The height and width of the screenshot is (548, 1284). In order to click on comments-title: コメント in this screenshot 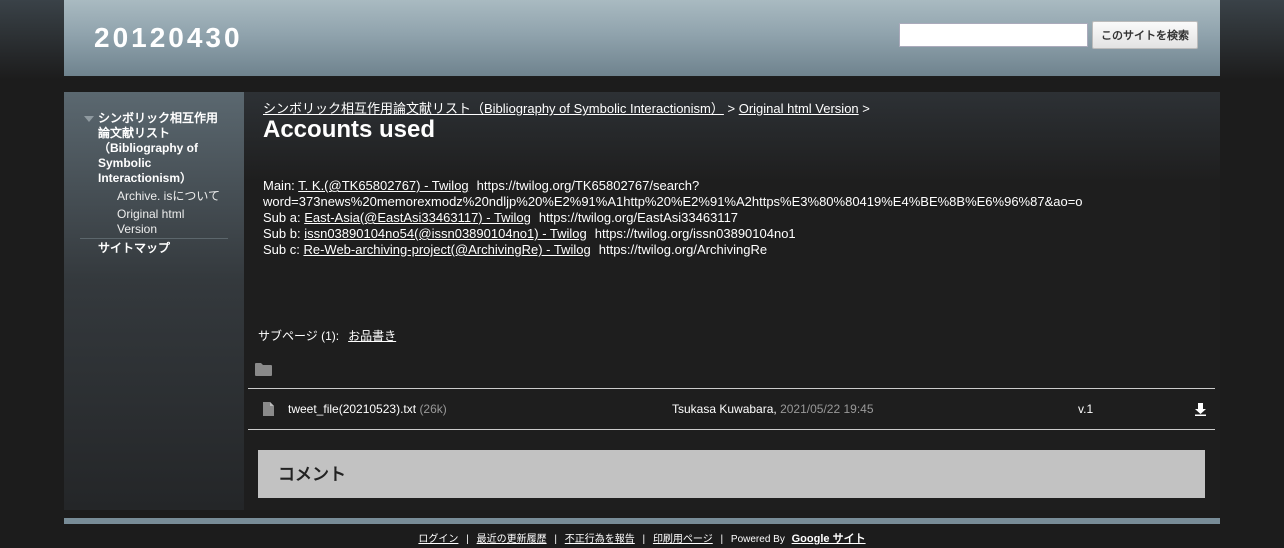, I will do `click(312, 474)`.